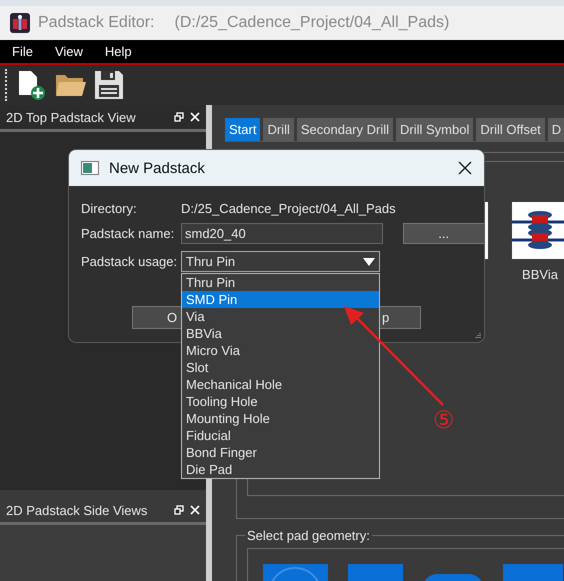  What do you see at coordinates (280, 452) in the screenshot?
I see `dropdown-option: Bond Finger` at bounding box center [280, 452].